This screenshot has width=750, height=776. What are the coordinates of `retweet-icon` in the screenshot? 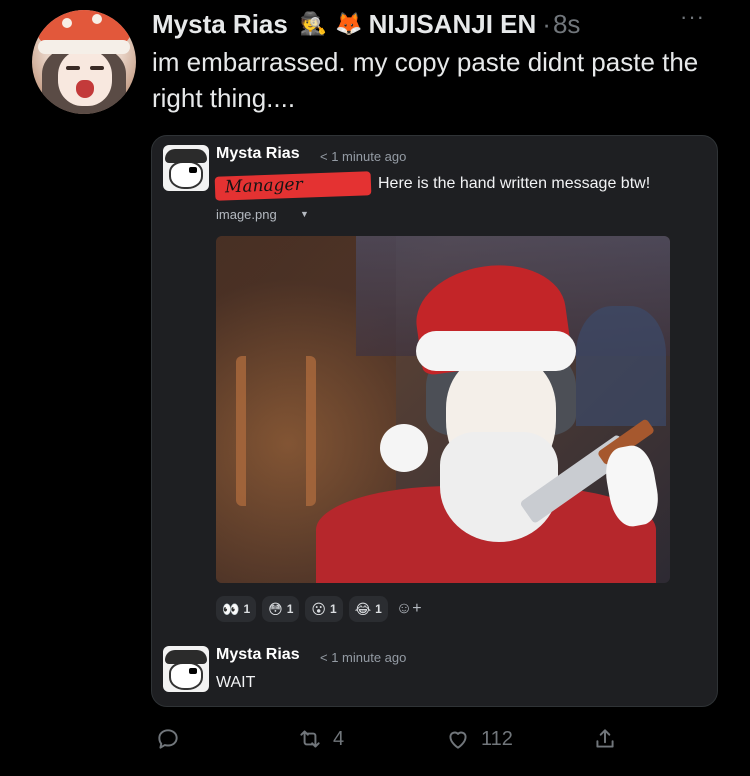 It's located at (310, 739).